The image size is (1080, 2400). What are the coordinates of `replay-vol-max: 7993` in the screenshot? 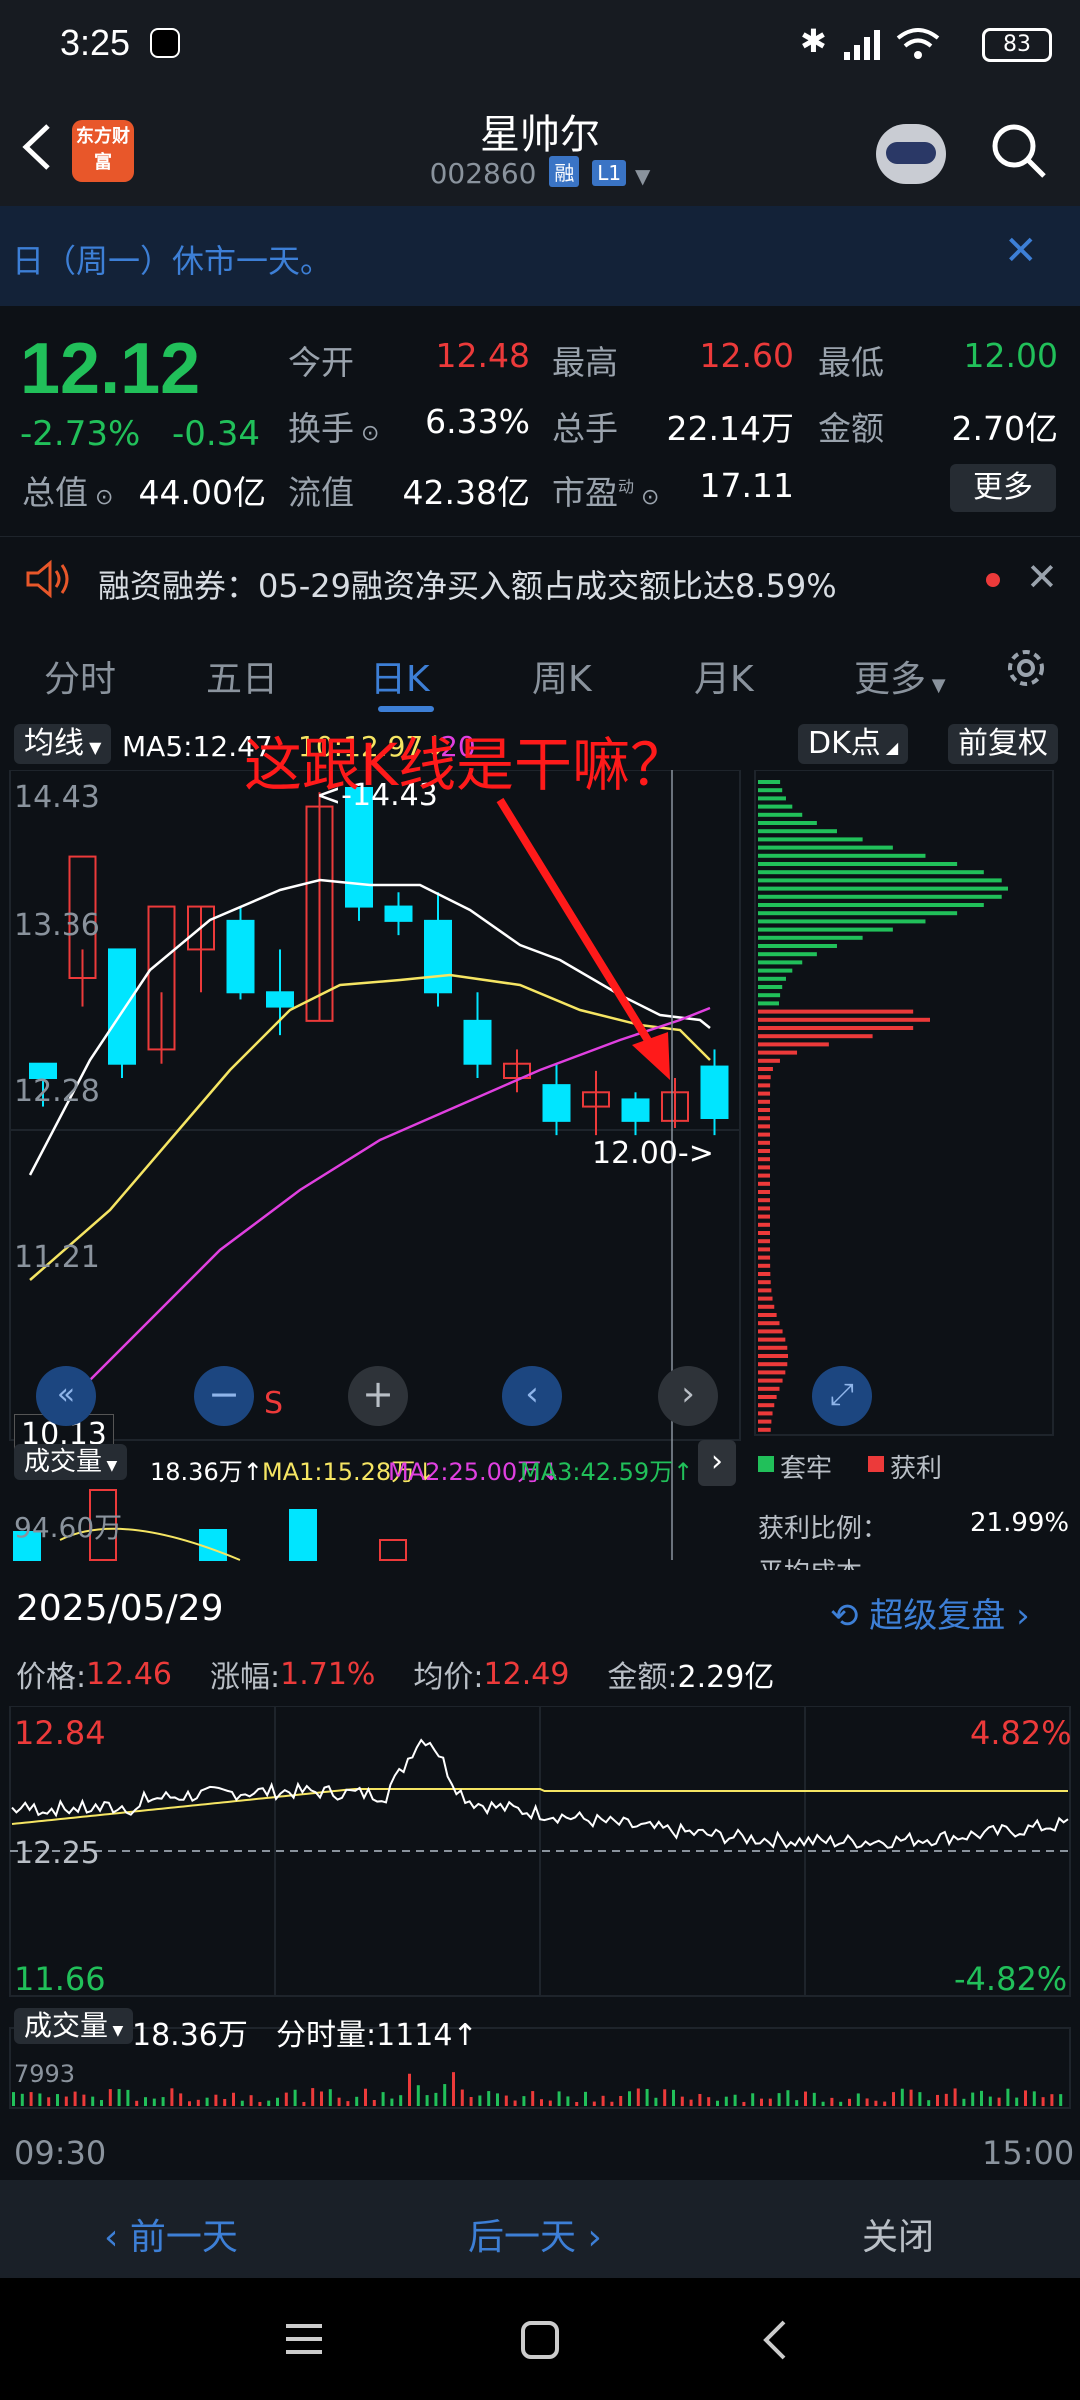 It's located at (45, 2074).